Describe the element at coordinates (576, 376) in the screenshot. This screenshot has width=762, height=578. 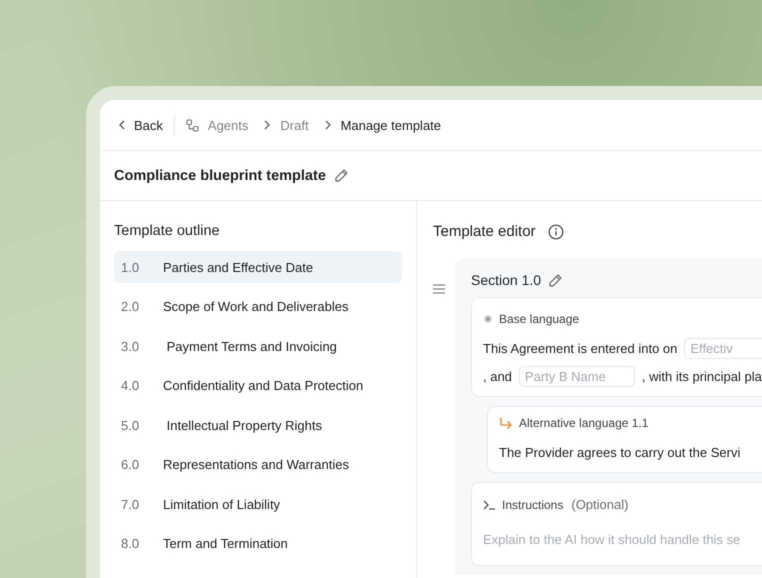
I see `input-field: Party B Name` at that location.